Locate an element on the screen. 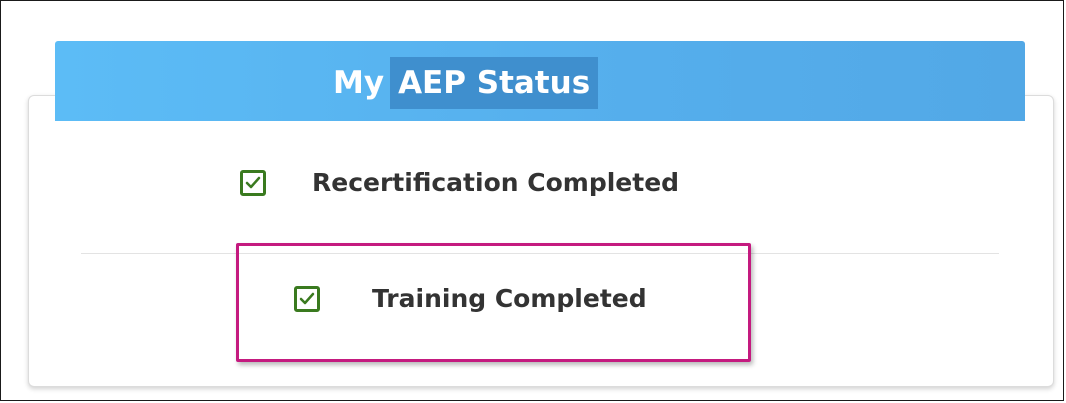  annotation-highlight-box is located at coordinates (493, 302).